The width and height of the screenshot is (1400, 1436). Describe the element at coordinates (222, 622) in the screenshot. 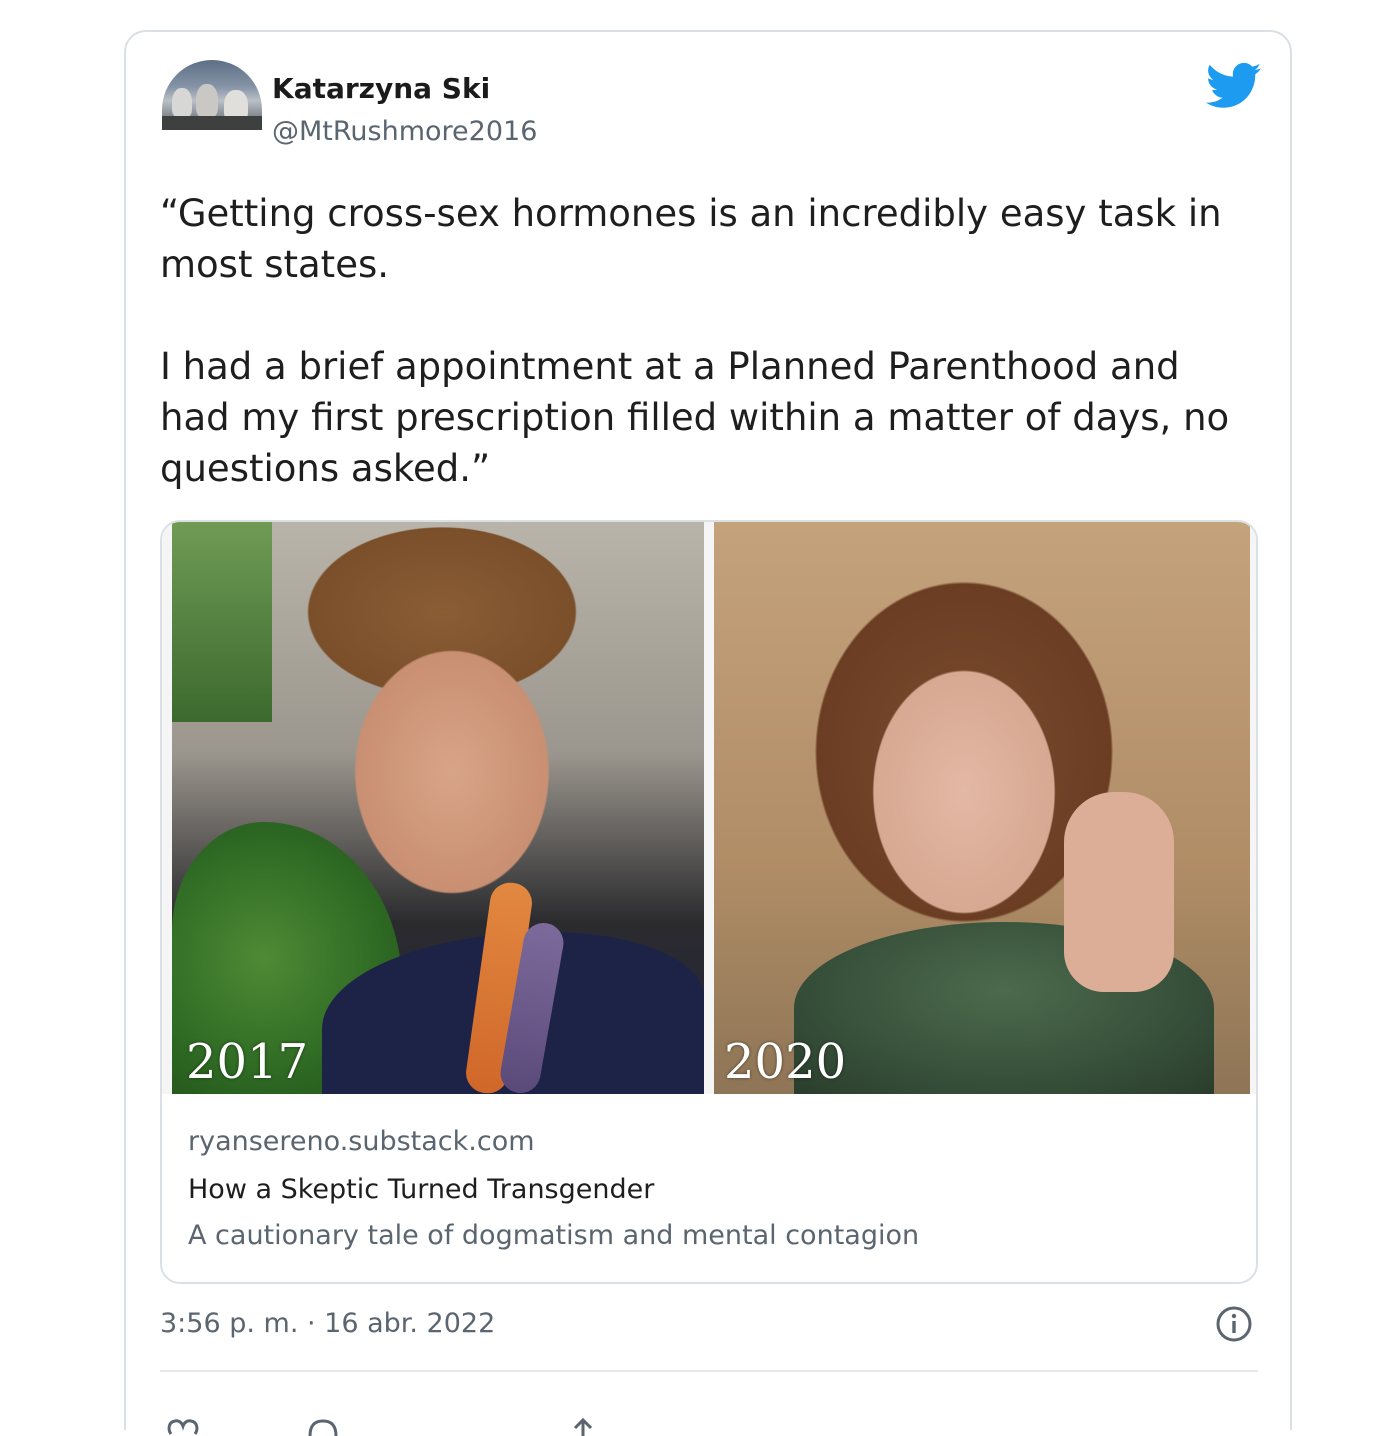

I see `car-window` at that location.